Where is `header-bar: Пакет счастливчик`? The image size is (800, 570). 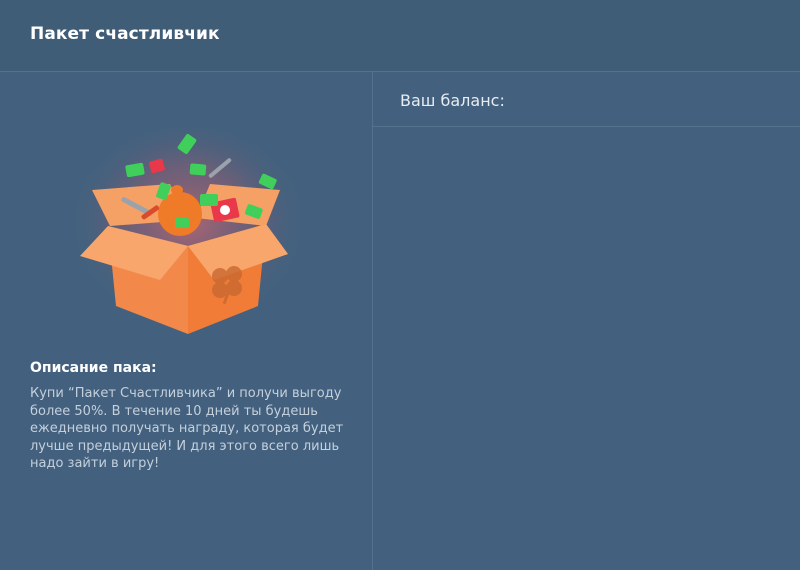 header-bar: Пакет счастливчик is located at coordinates (400, 36).